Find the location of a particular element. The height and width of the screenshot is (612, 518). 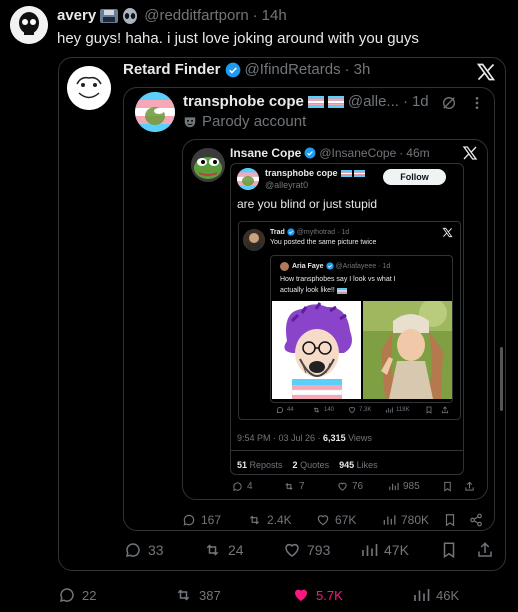

q3-reply-action: 4 is located at coordinates (242, 486).